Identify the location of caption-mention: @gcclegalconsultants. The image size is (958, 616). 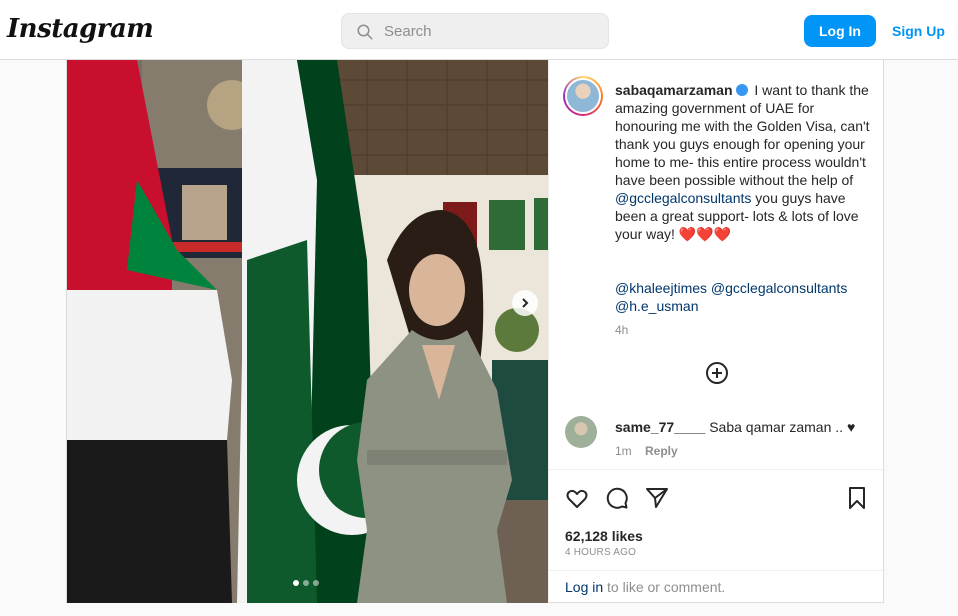
(683, 198).